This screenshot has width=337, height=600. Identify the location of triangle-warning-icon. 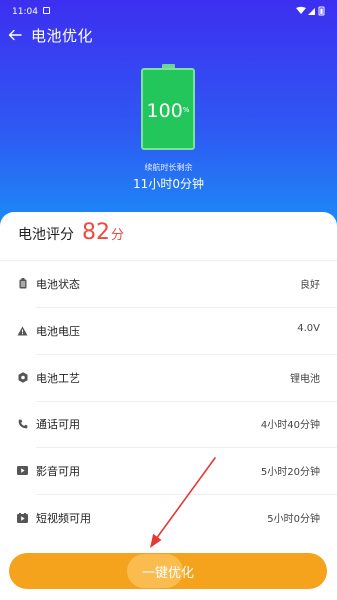
(22, 330).